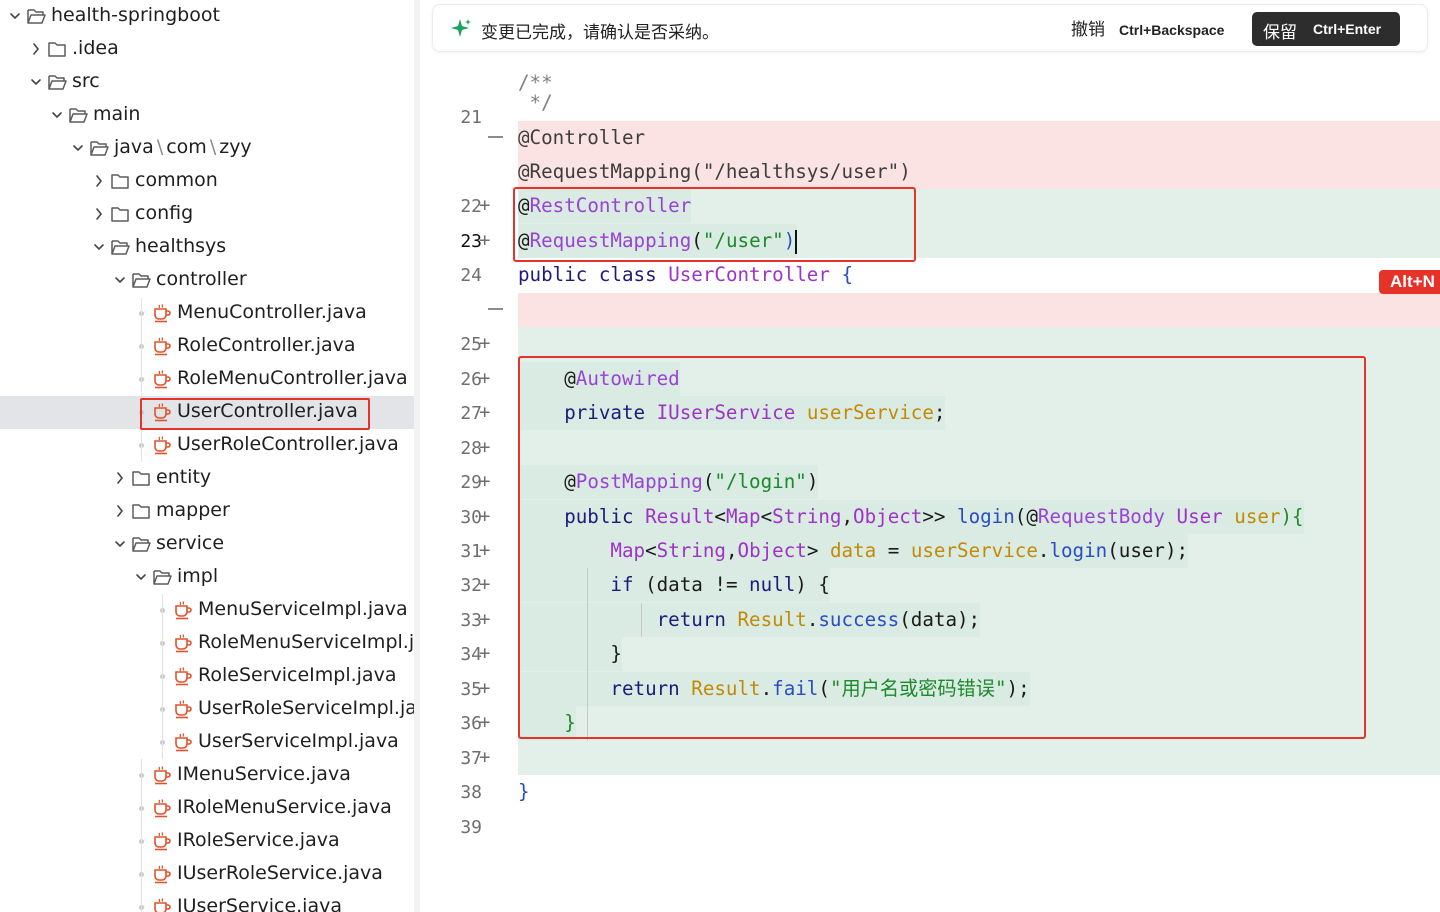 Image resolution: width=1440 pixels, height=912 pixels. What do you see at coordinates (164, 213) in the screenshot?
I see `tree-item-label: config` at bounding box center [164, 213].